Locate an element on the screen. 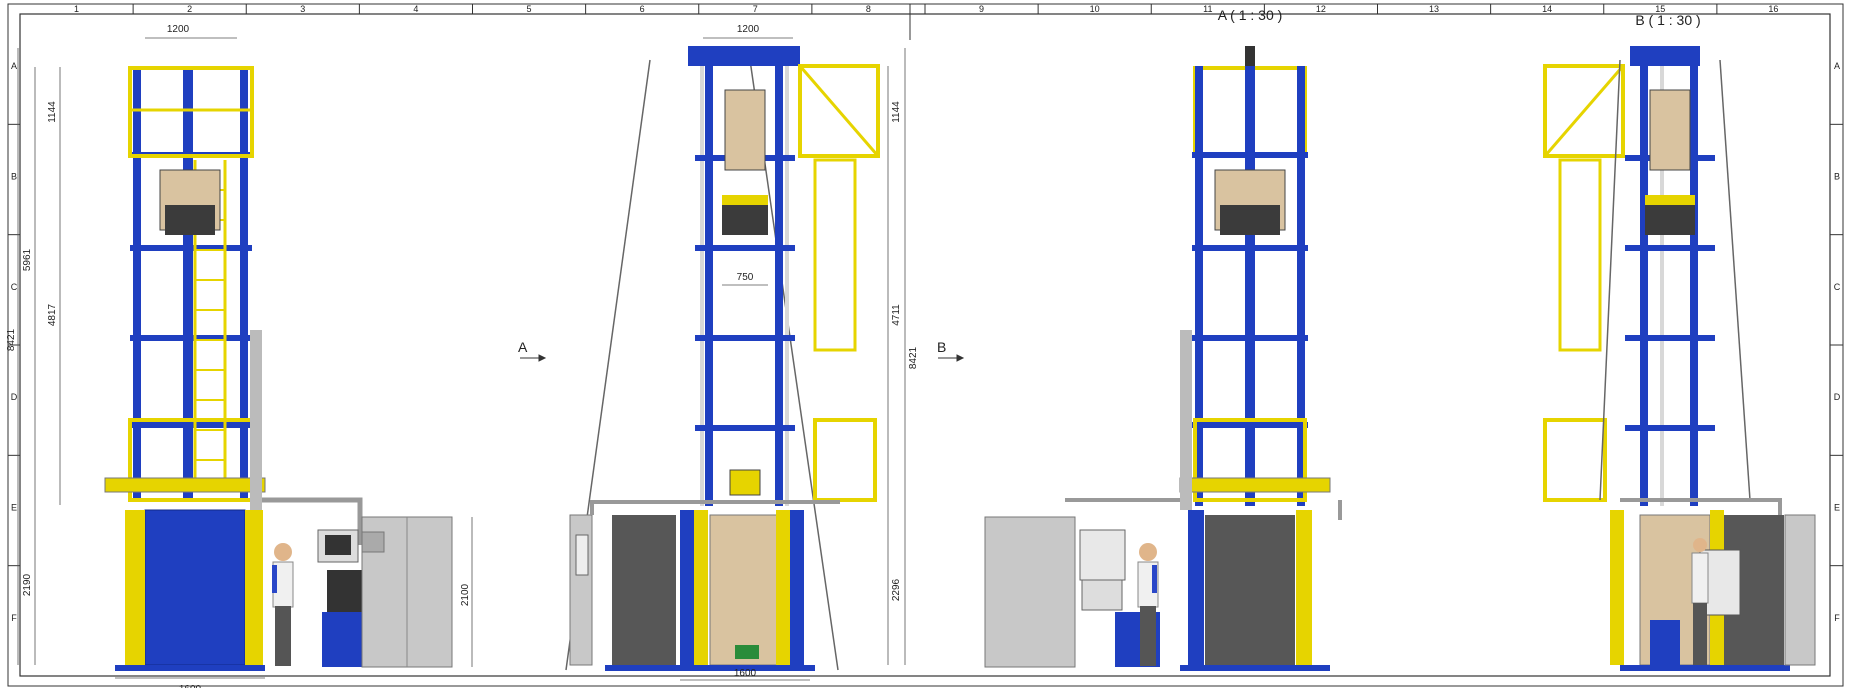  grid-column-number: 12 is located at coordinates (1321, 9).